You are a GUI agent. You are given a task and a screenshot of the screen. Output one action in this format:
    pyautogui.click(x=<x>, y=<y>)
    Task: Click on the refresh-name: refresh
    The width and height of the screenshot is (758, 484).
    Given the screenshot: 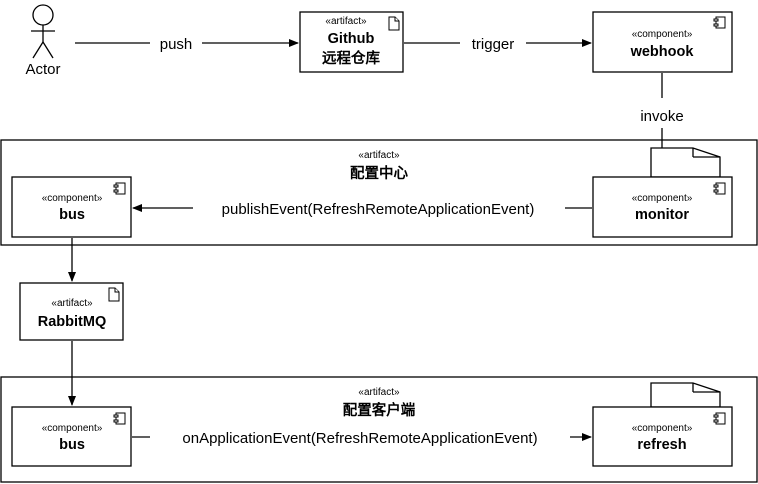 What is the action you would take?
    pyautogui.click(x=661, y=445)
    